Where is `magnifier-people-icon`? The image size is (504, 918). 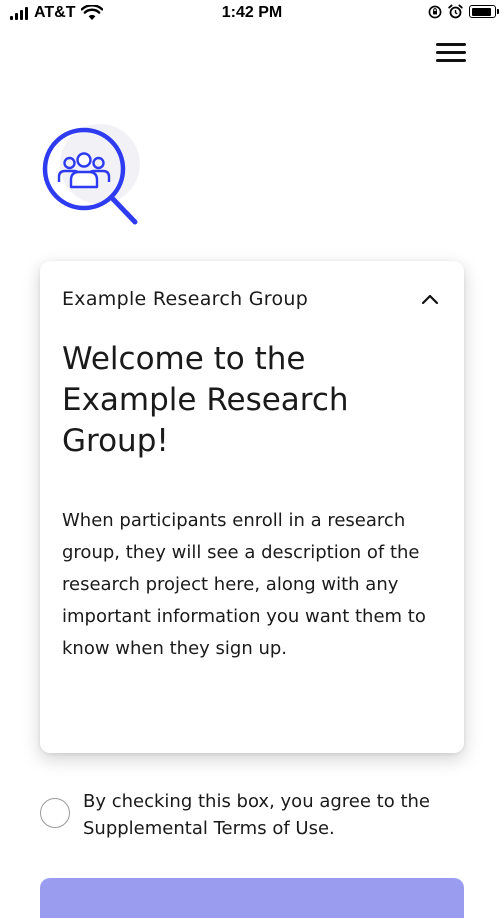
magnifier-people-icon is located at coordinates (91, 174).